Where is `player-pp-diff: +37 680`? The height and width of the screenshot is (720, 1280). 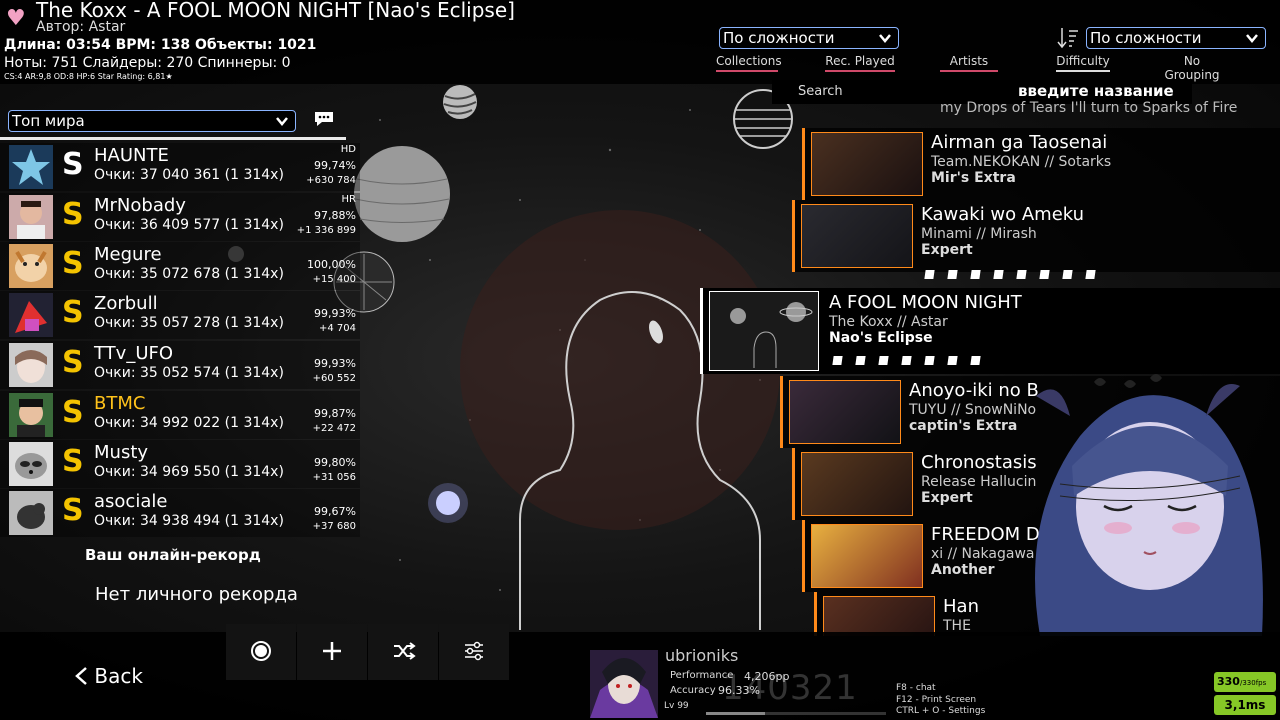
player-pp-diff: +37 680 is located at coordinates (334, 526).